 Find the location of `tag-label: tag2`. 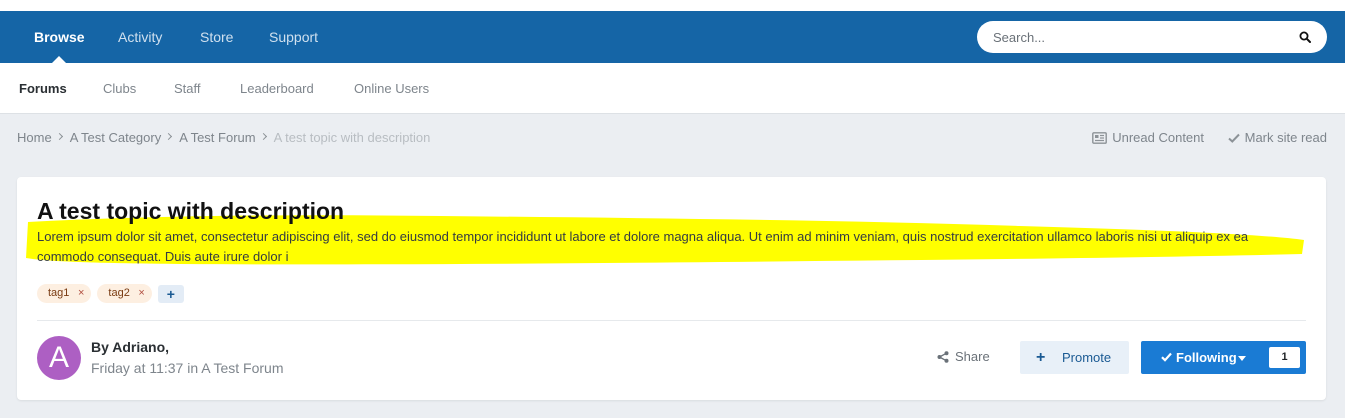

tag-label: tag2 is located at coordinates (119, 293).